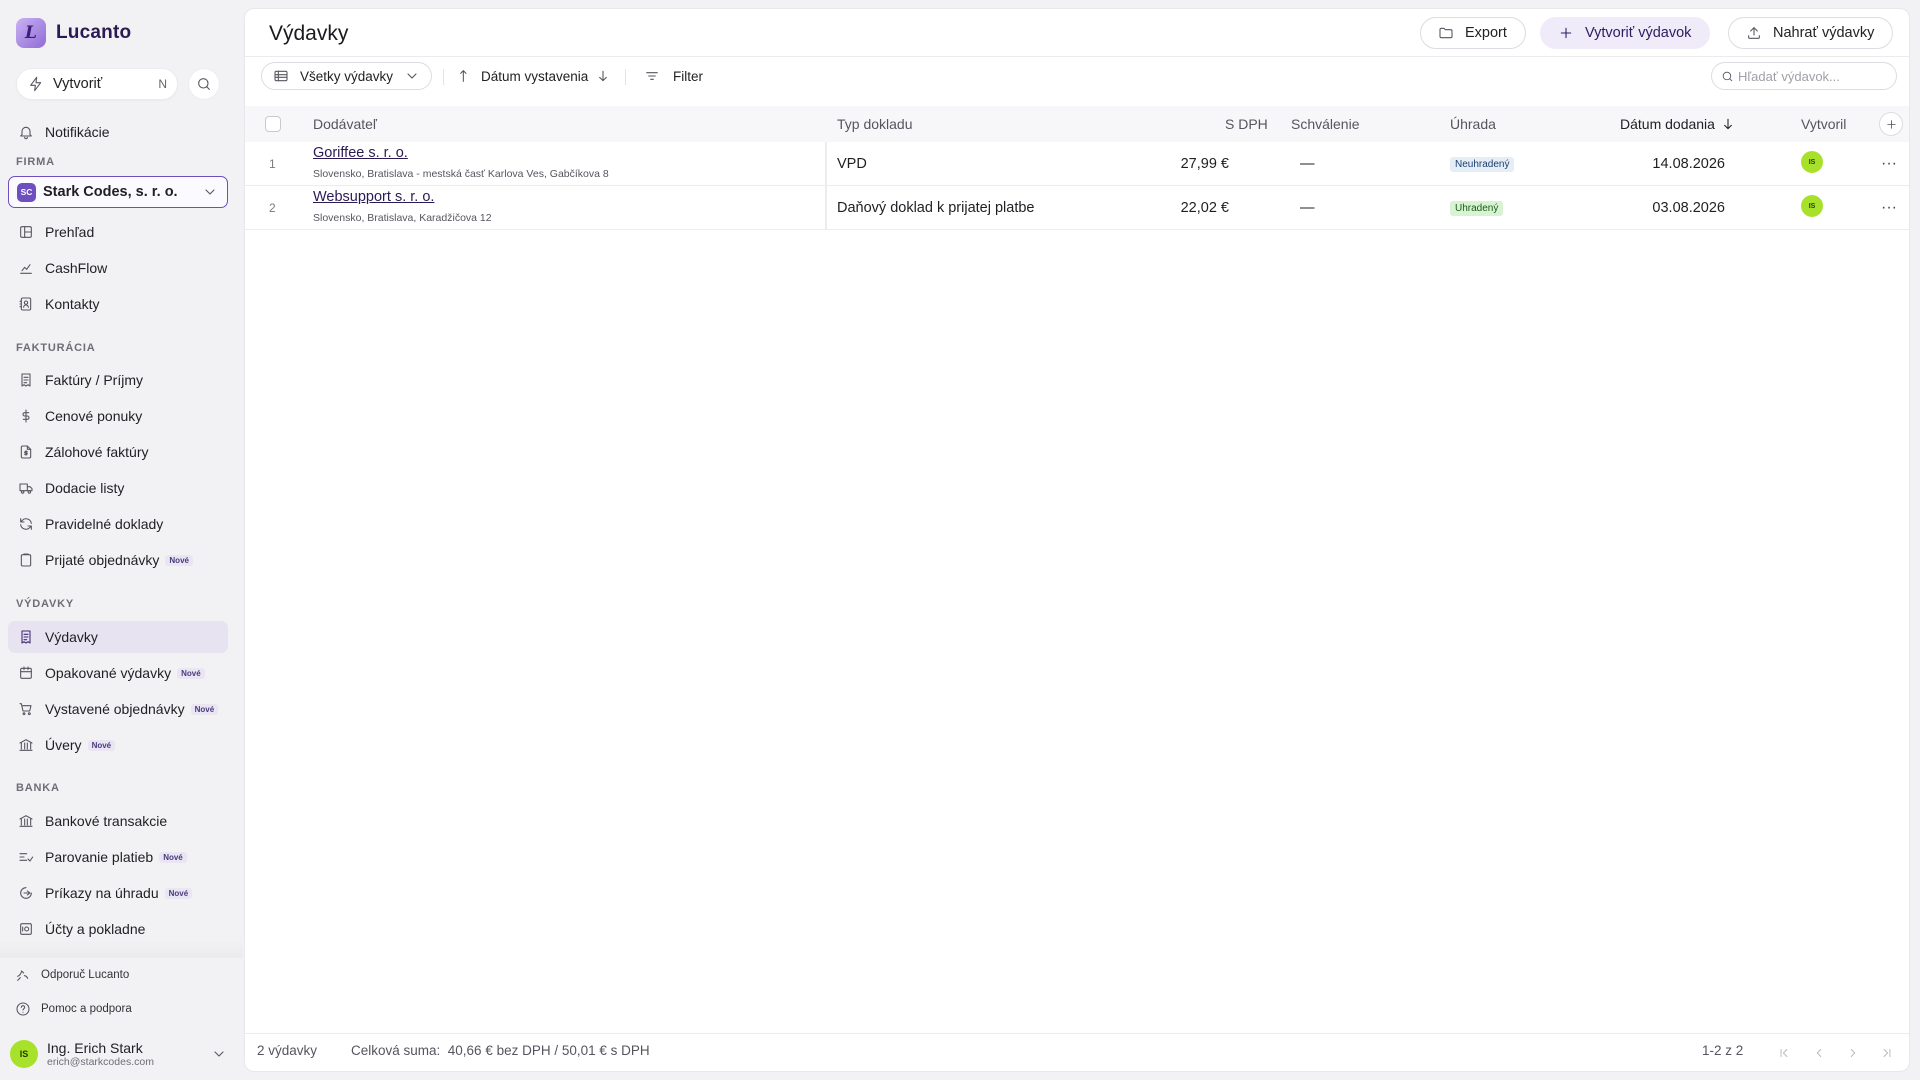  I want to click on sidebar-item-recurring-docs: Pravidelné doklady, so click(118, 524).